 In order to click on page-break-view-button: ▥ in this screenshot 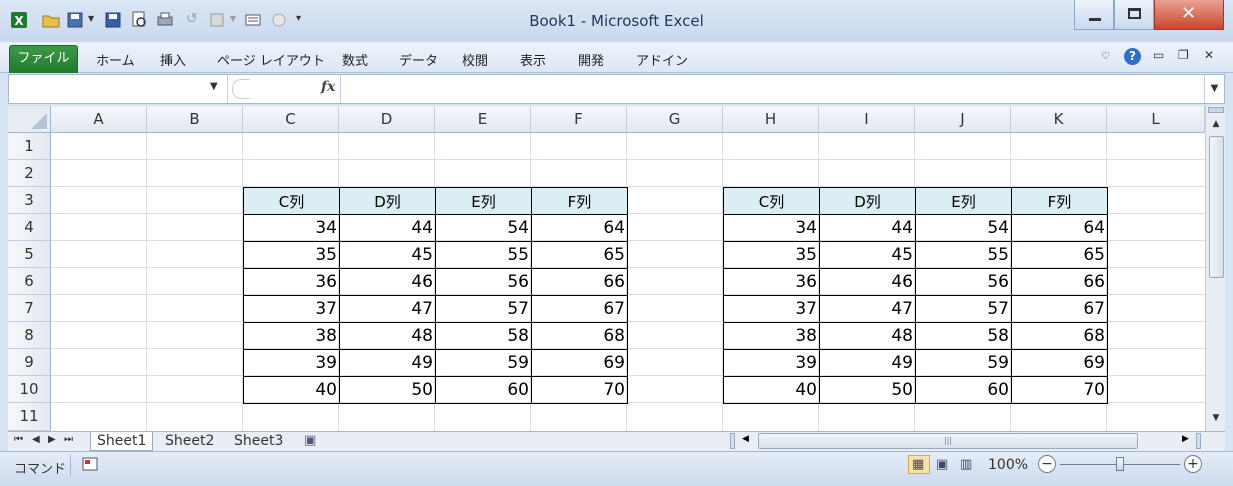, I will do `click(967, 464)`.